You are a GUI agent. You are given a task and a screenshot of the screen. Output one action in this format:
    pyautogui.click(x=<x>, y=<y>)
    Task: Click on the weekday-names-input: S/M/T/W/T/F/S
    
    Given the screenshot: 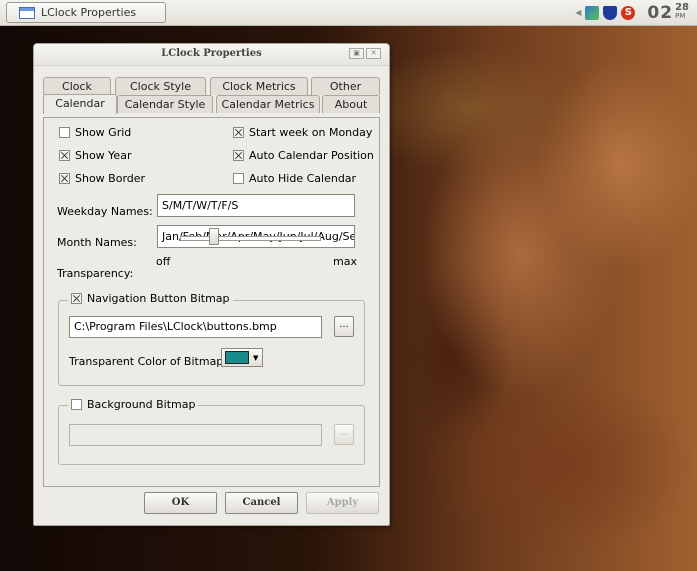 What is the action you would take?
    pyautogui.click(x=256, y=205)
    